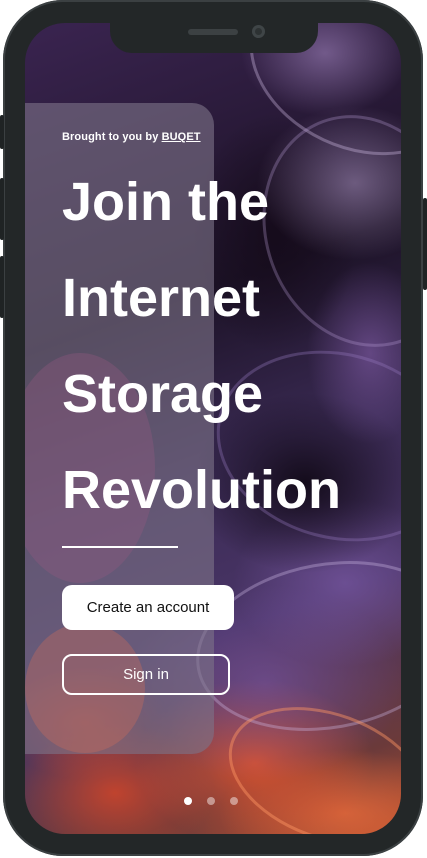  Describe the element at coordinates (2, 209) in the screenshot. I see `volume-up-button` at that location.